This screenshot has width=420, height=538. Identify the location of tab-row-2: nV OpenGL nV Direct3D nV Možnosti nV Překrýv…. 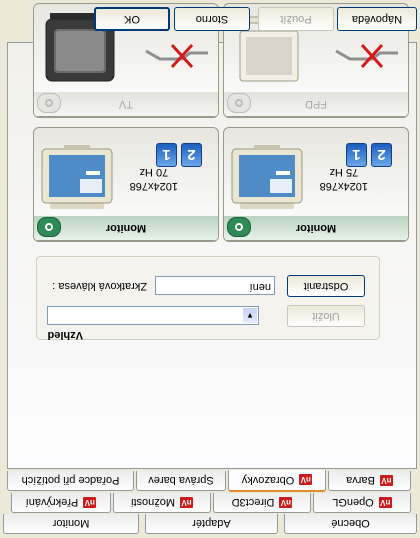
(210, 502).